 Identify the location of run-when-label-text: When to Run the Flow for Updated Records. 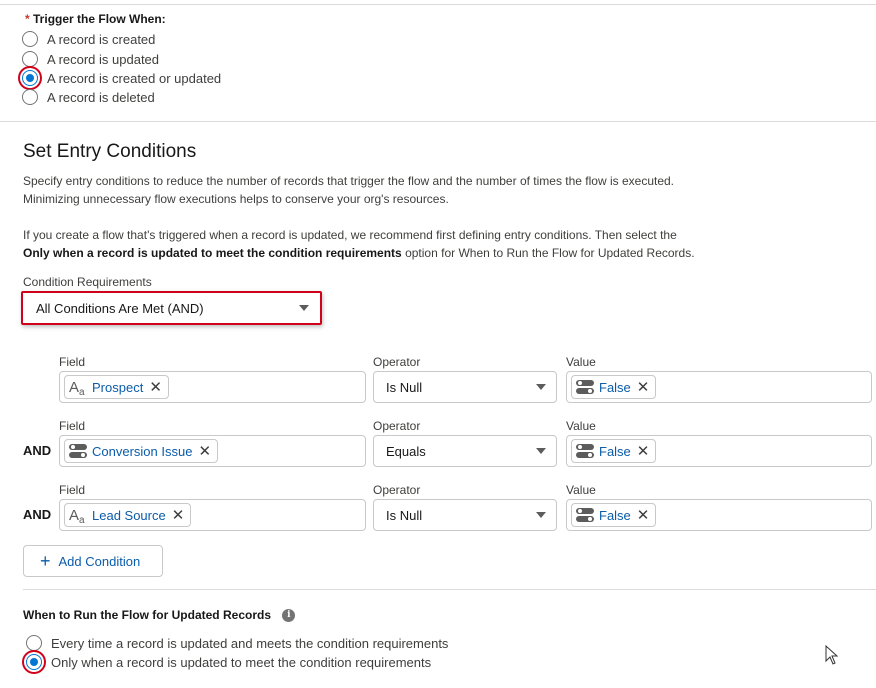
(147, 615).